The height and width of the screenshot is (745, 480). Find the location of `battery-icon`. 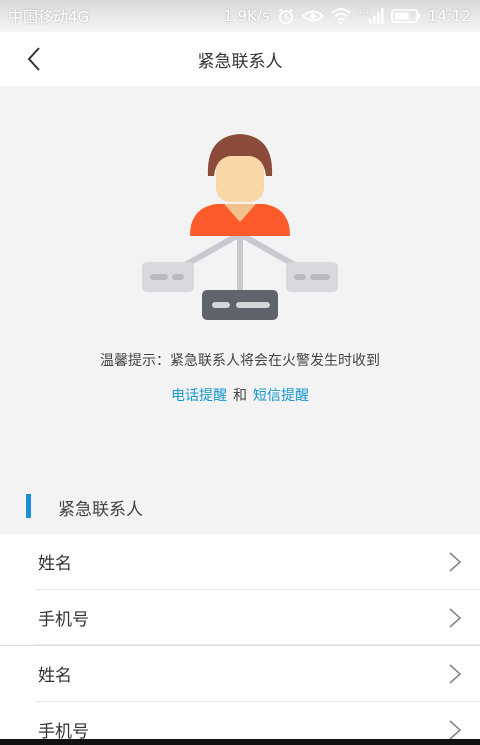

battery-icon is located at coordinates (405, 16).